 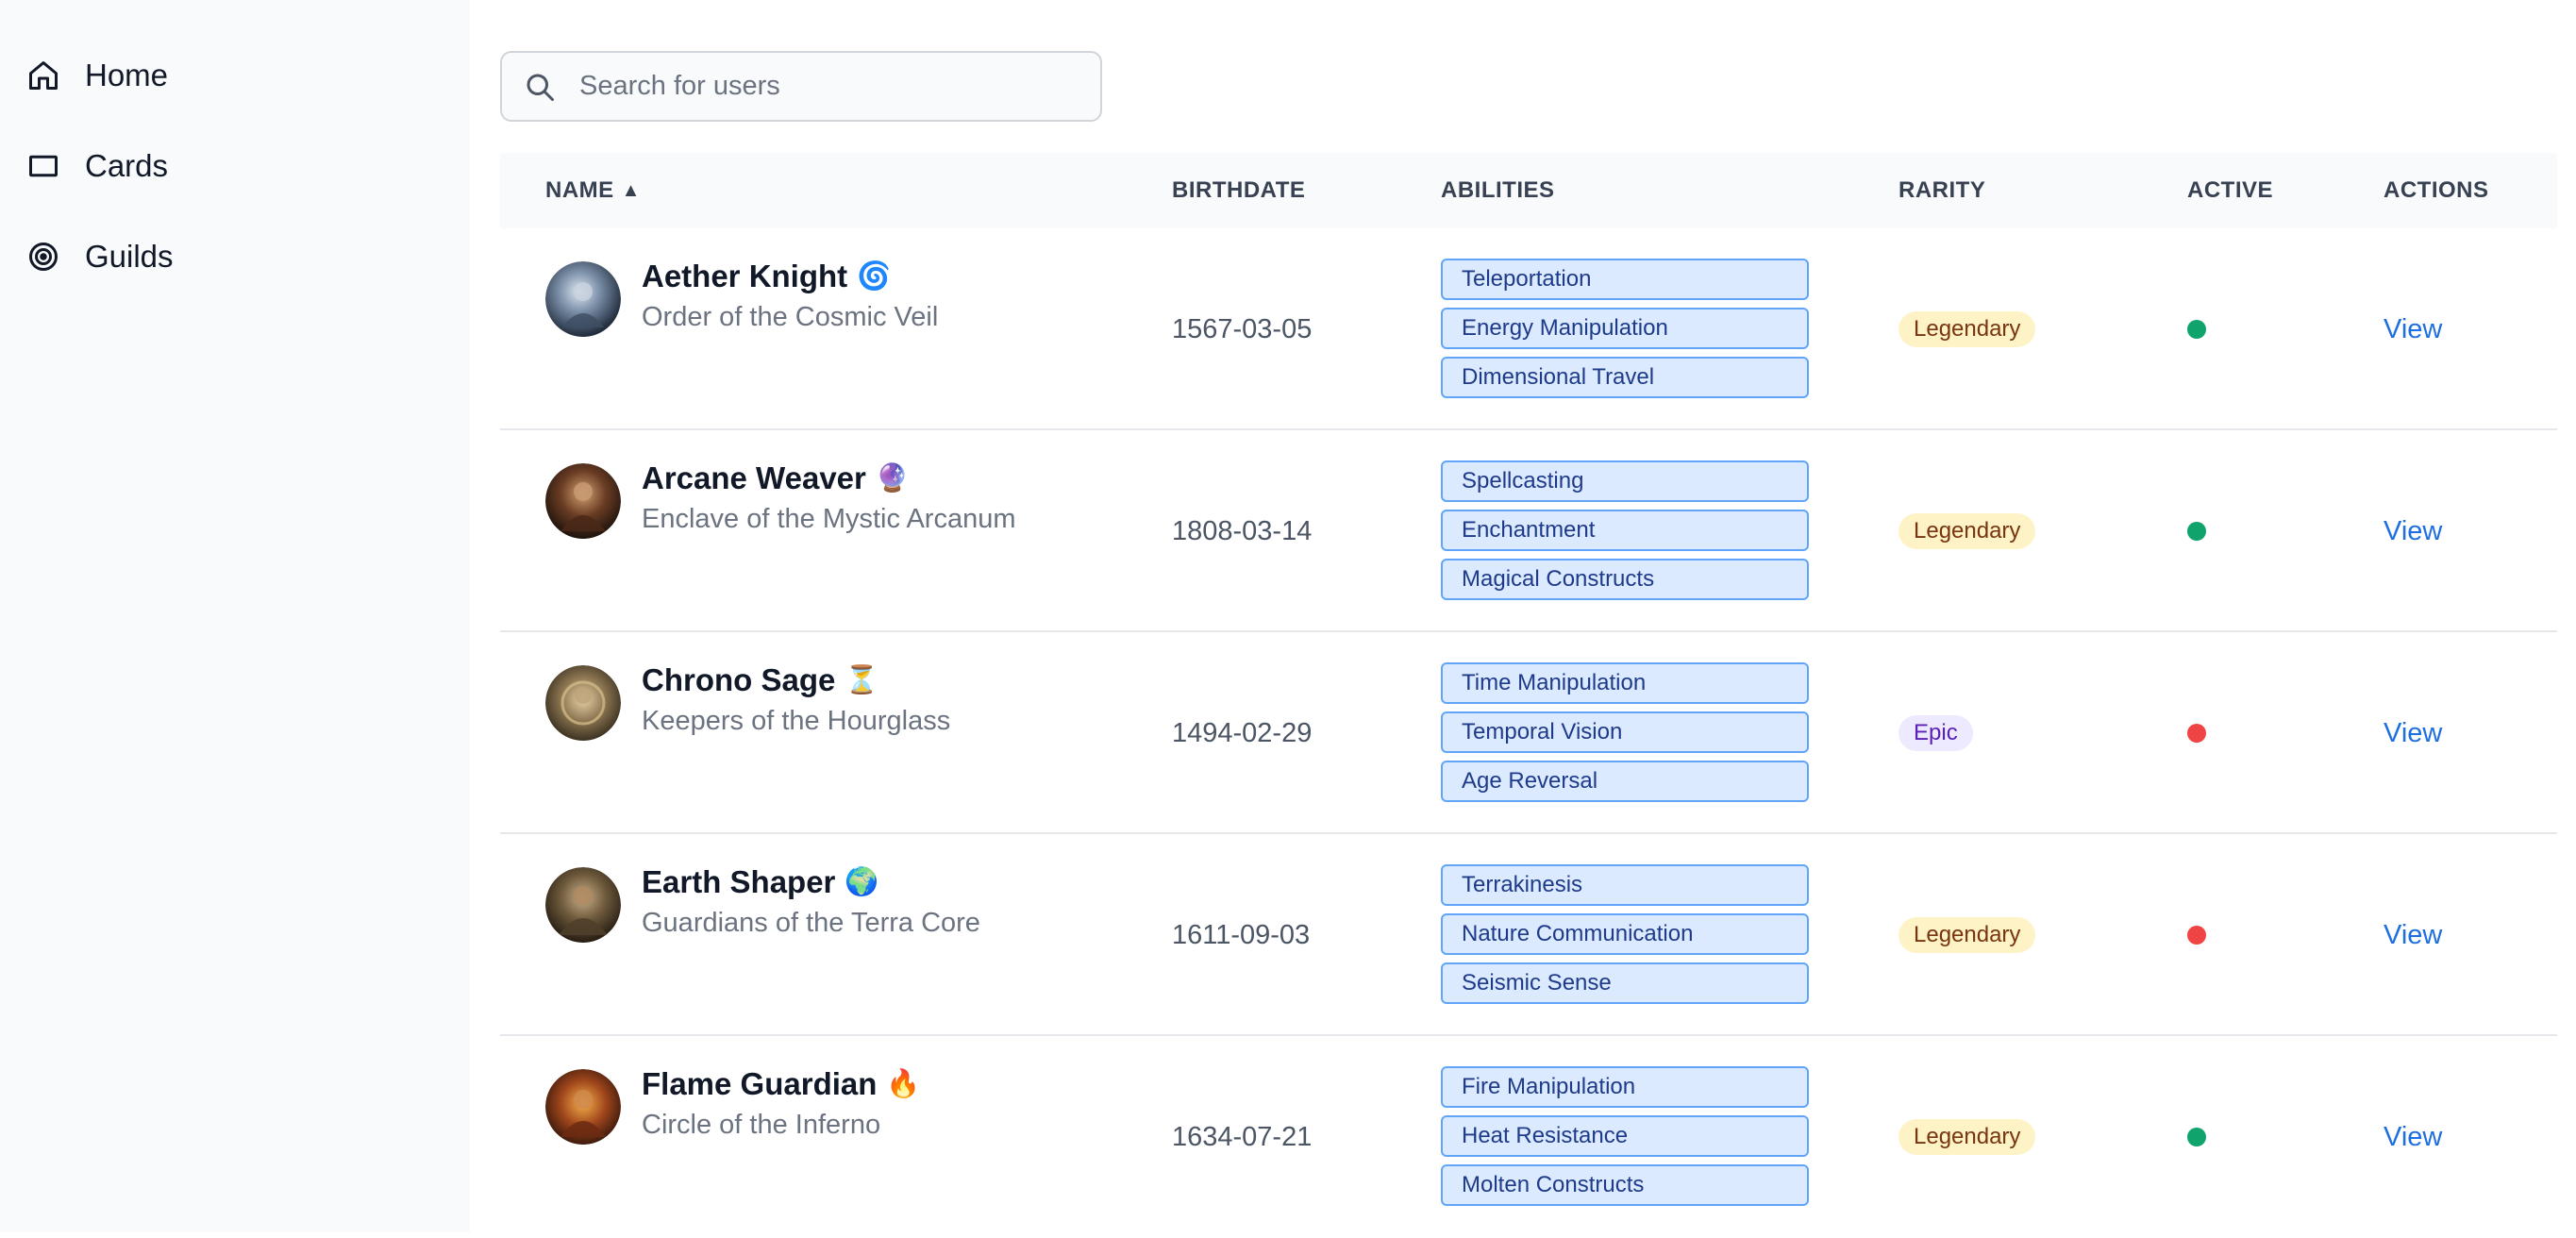 I want to click on character-name-text: Flame Guardian, so click(x=760, y=1083).